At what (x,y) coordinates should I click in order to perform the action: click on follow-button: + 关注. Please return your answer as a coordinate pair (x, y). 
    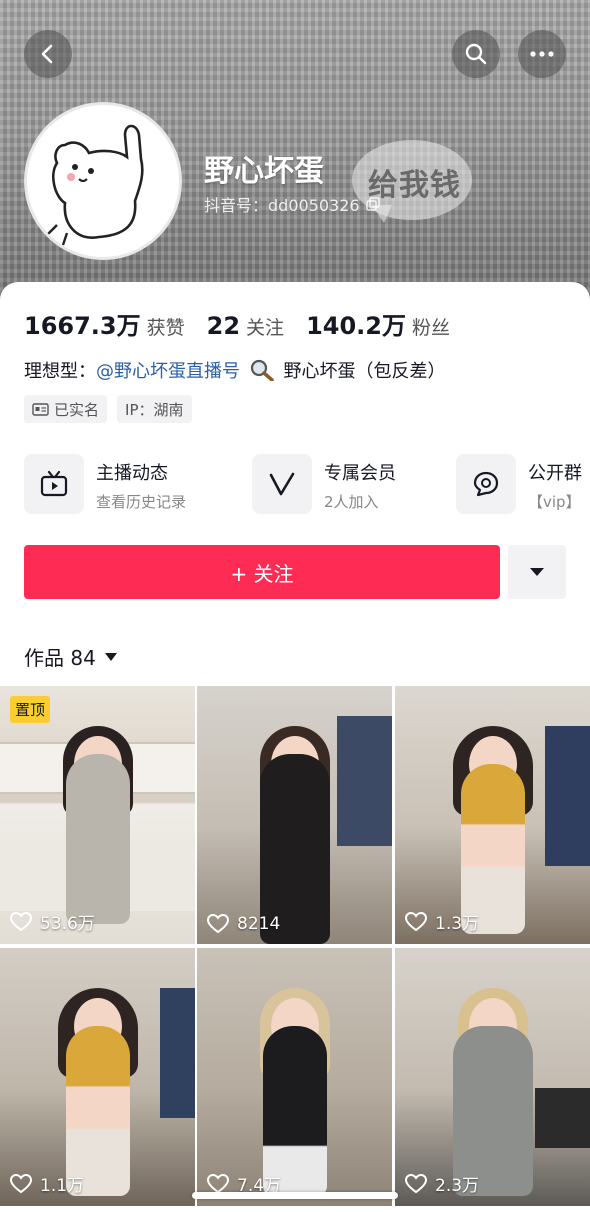
    Looking at the image, I should click on (262, 572).